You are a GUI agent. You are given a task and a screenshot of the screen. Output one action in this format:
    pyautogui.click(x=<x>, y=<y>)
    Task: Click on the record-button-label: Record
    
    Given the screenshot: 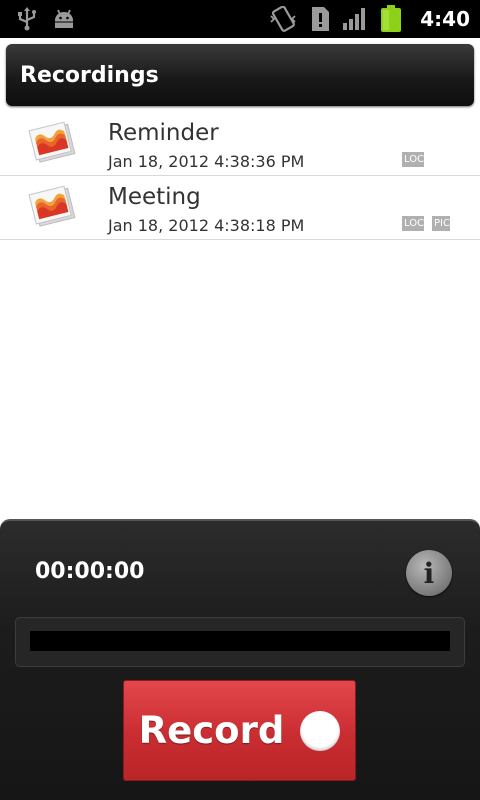 What is the action you would take?
    pyautogui.click(x=211, y=730)
    